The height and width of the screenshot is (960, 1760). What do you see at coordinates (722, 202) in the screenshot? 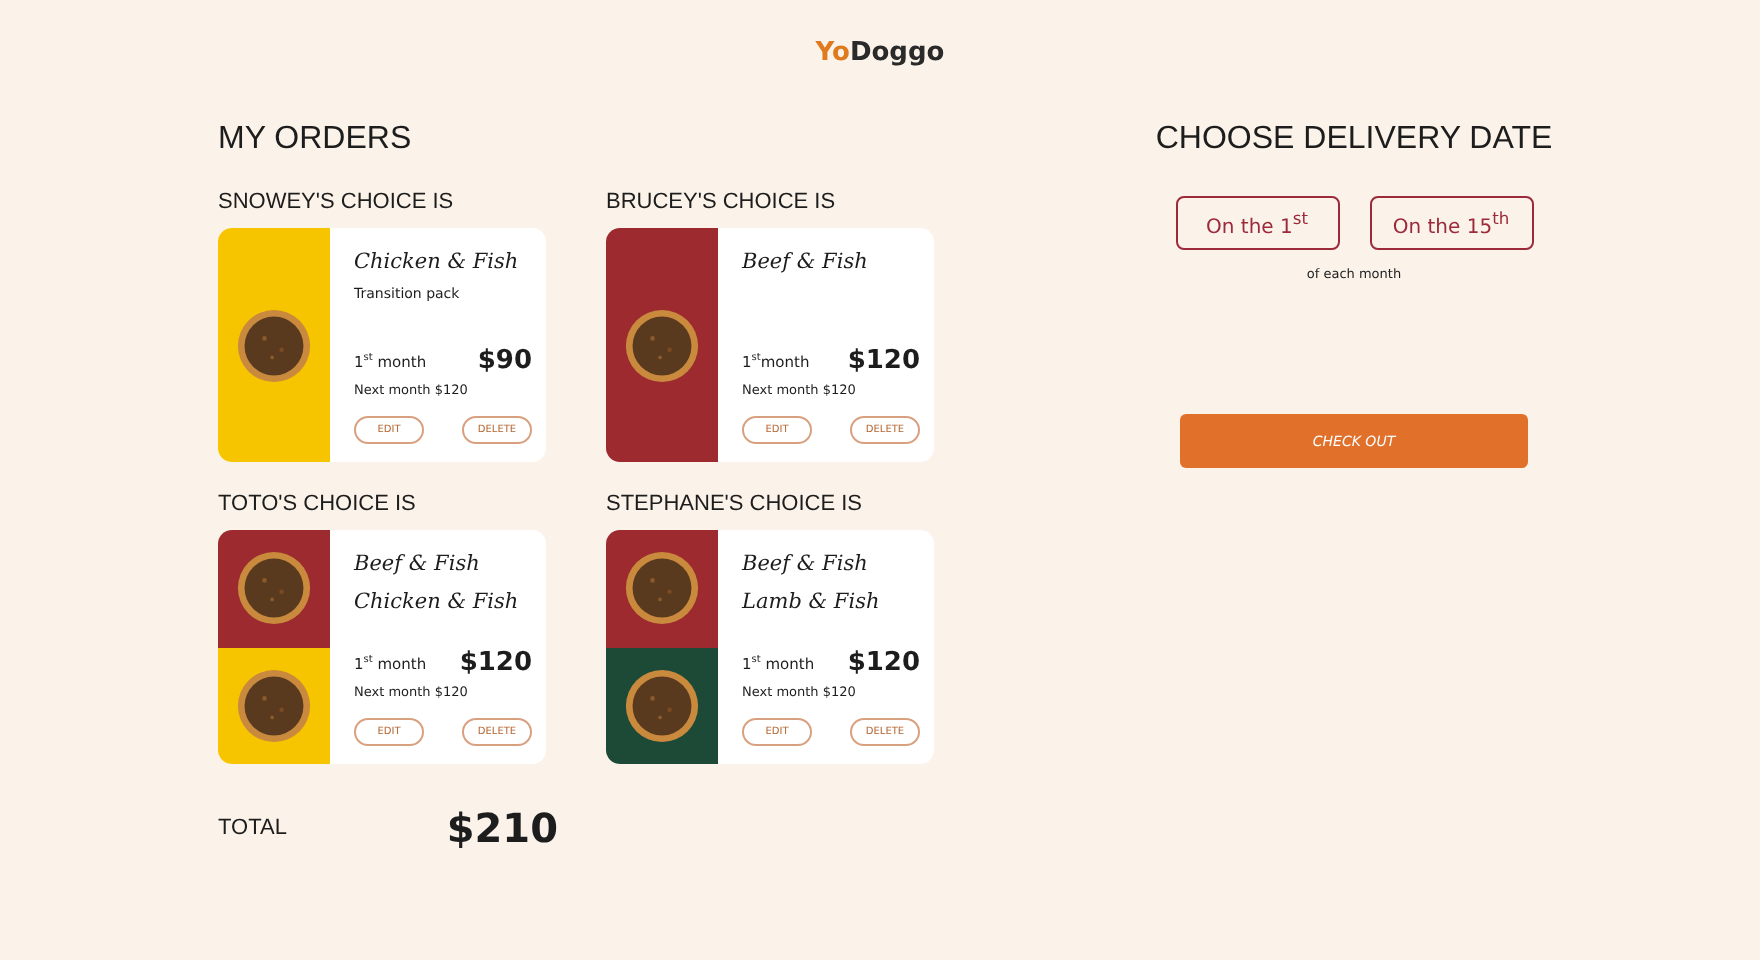
I see `pet-choice-label: BRUCEY'S CHOICE IS` at bounding box center [722, 202].